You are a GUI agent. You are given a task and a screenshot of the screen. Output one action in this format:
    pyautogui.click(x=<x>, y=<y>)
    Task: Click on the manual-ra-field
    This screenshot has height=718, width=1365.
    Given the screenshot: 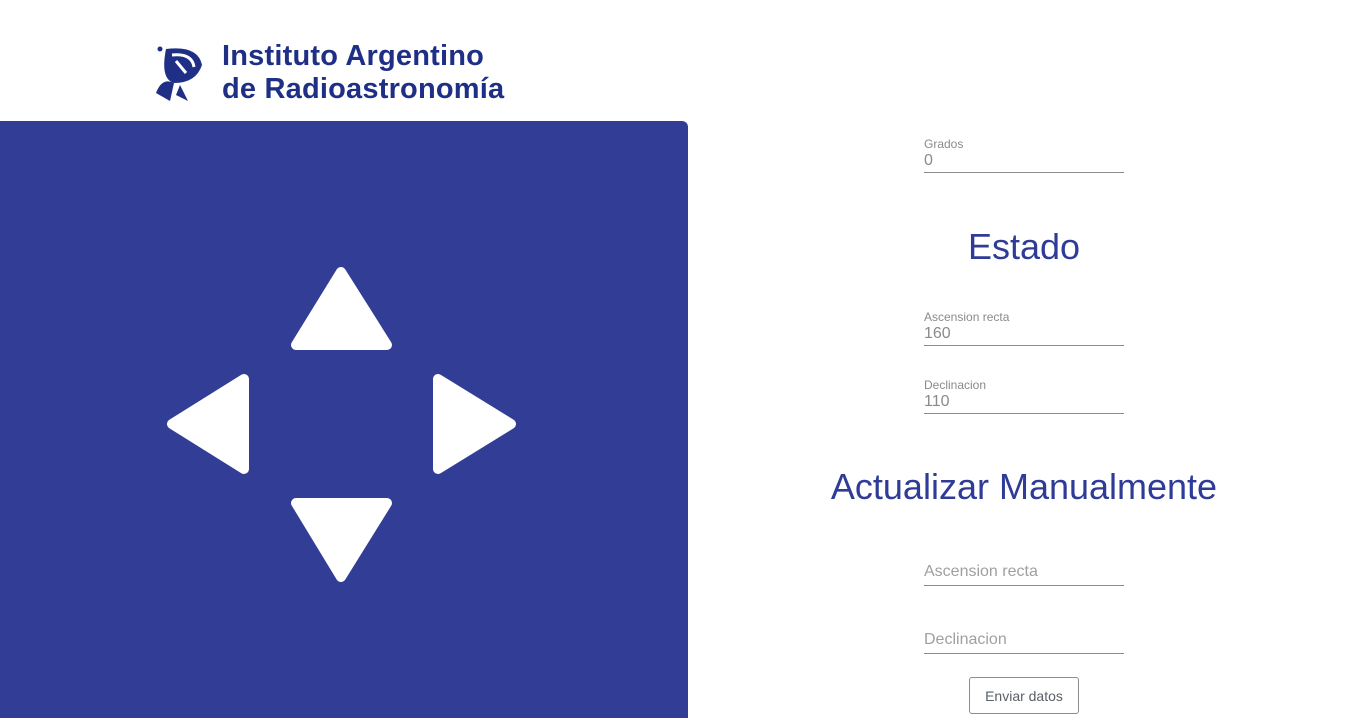 What is the action you would take?
    pyautogui.click(x=1024, y=574)
    